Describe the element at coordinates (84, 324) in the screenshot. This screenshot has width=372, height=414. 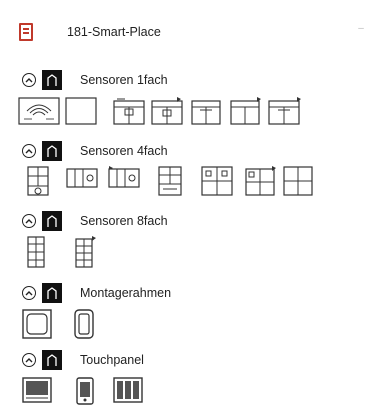
I see `frame-narrow-icon` at that location.